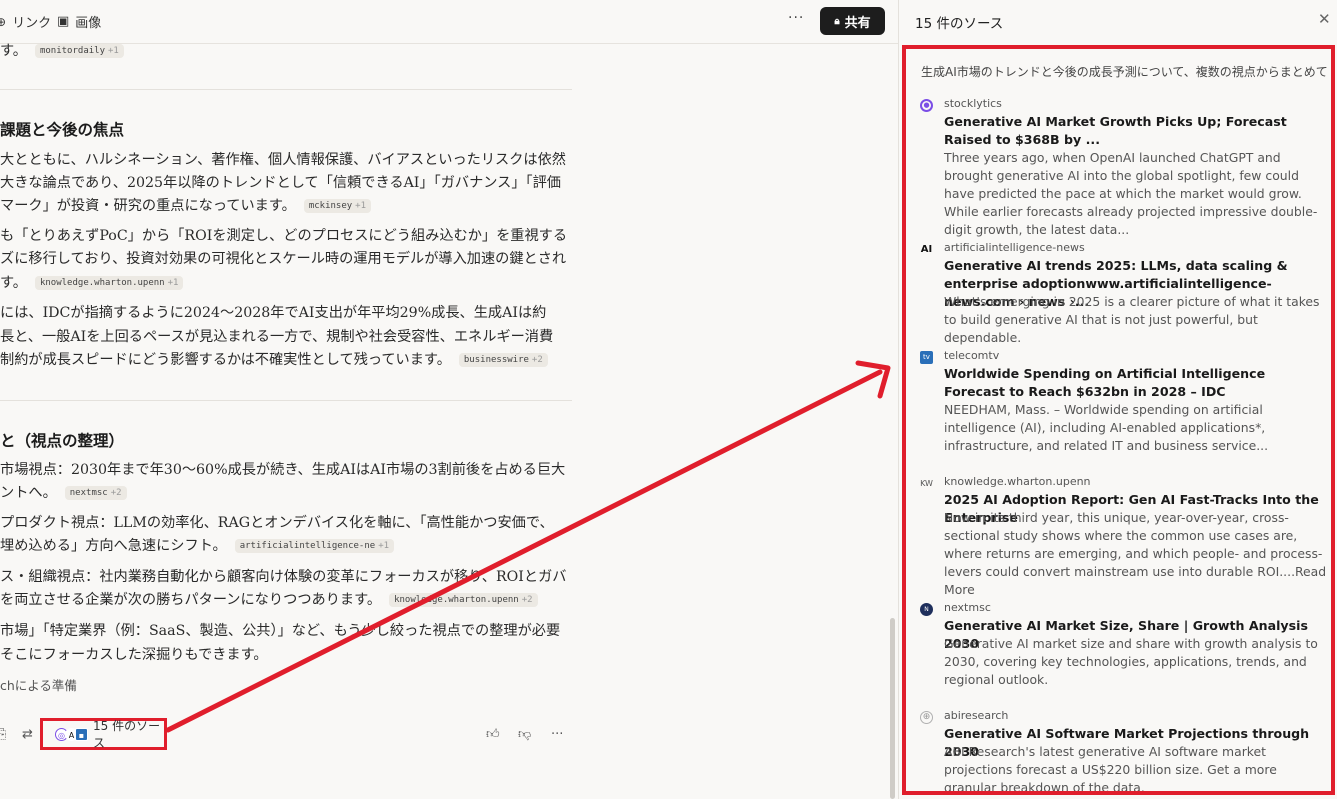 This screenshot has height=799, width=1337. Describe the element at coordinates (926, 249) in the screenshot. I see `ai-news-icon: AI` at that location.